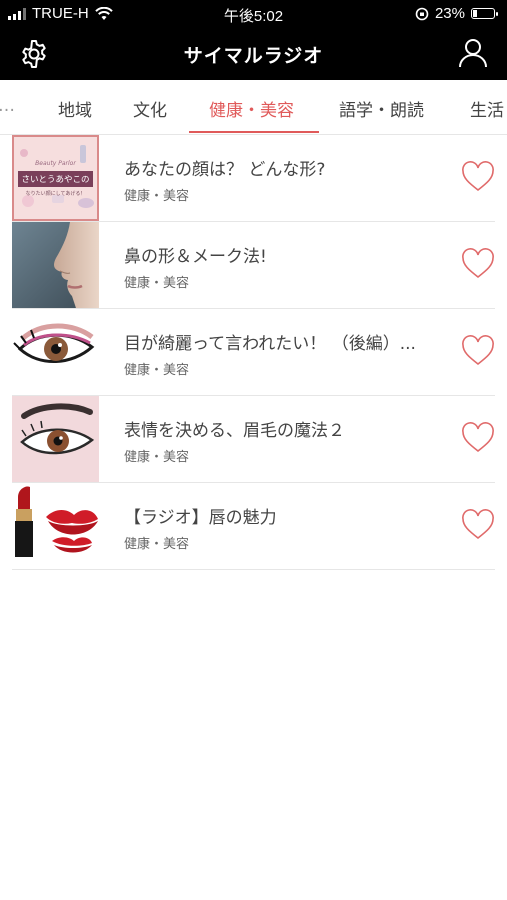 The width and height of the screenshot is (507, 900). I want to click on list-item: 表情を決める、眉毛の魔法２ 健康・美容, so click(253, 439).